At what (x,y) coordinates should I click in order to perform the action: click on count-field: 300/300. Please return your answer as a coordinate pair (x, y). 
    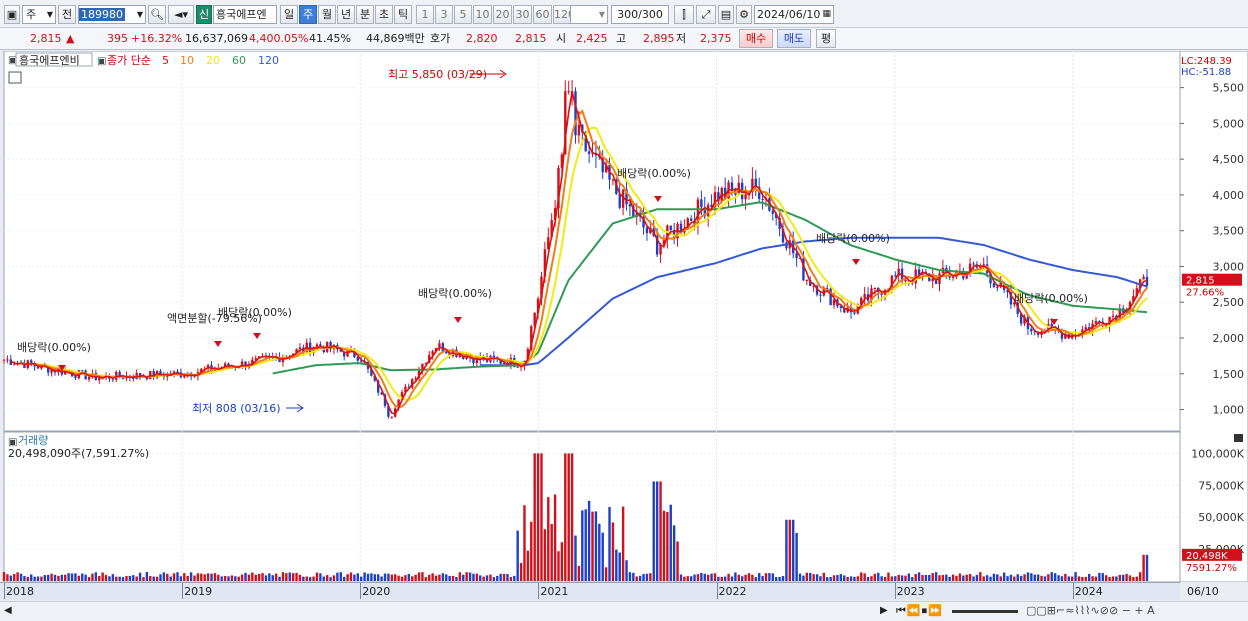
    Looking at the image, I should click on (640, 14).